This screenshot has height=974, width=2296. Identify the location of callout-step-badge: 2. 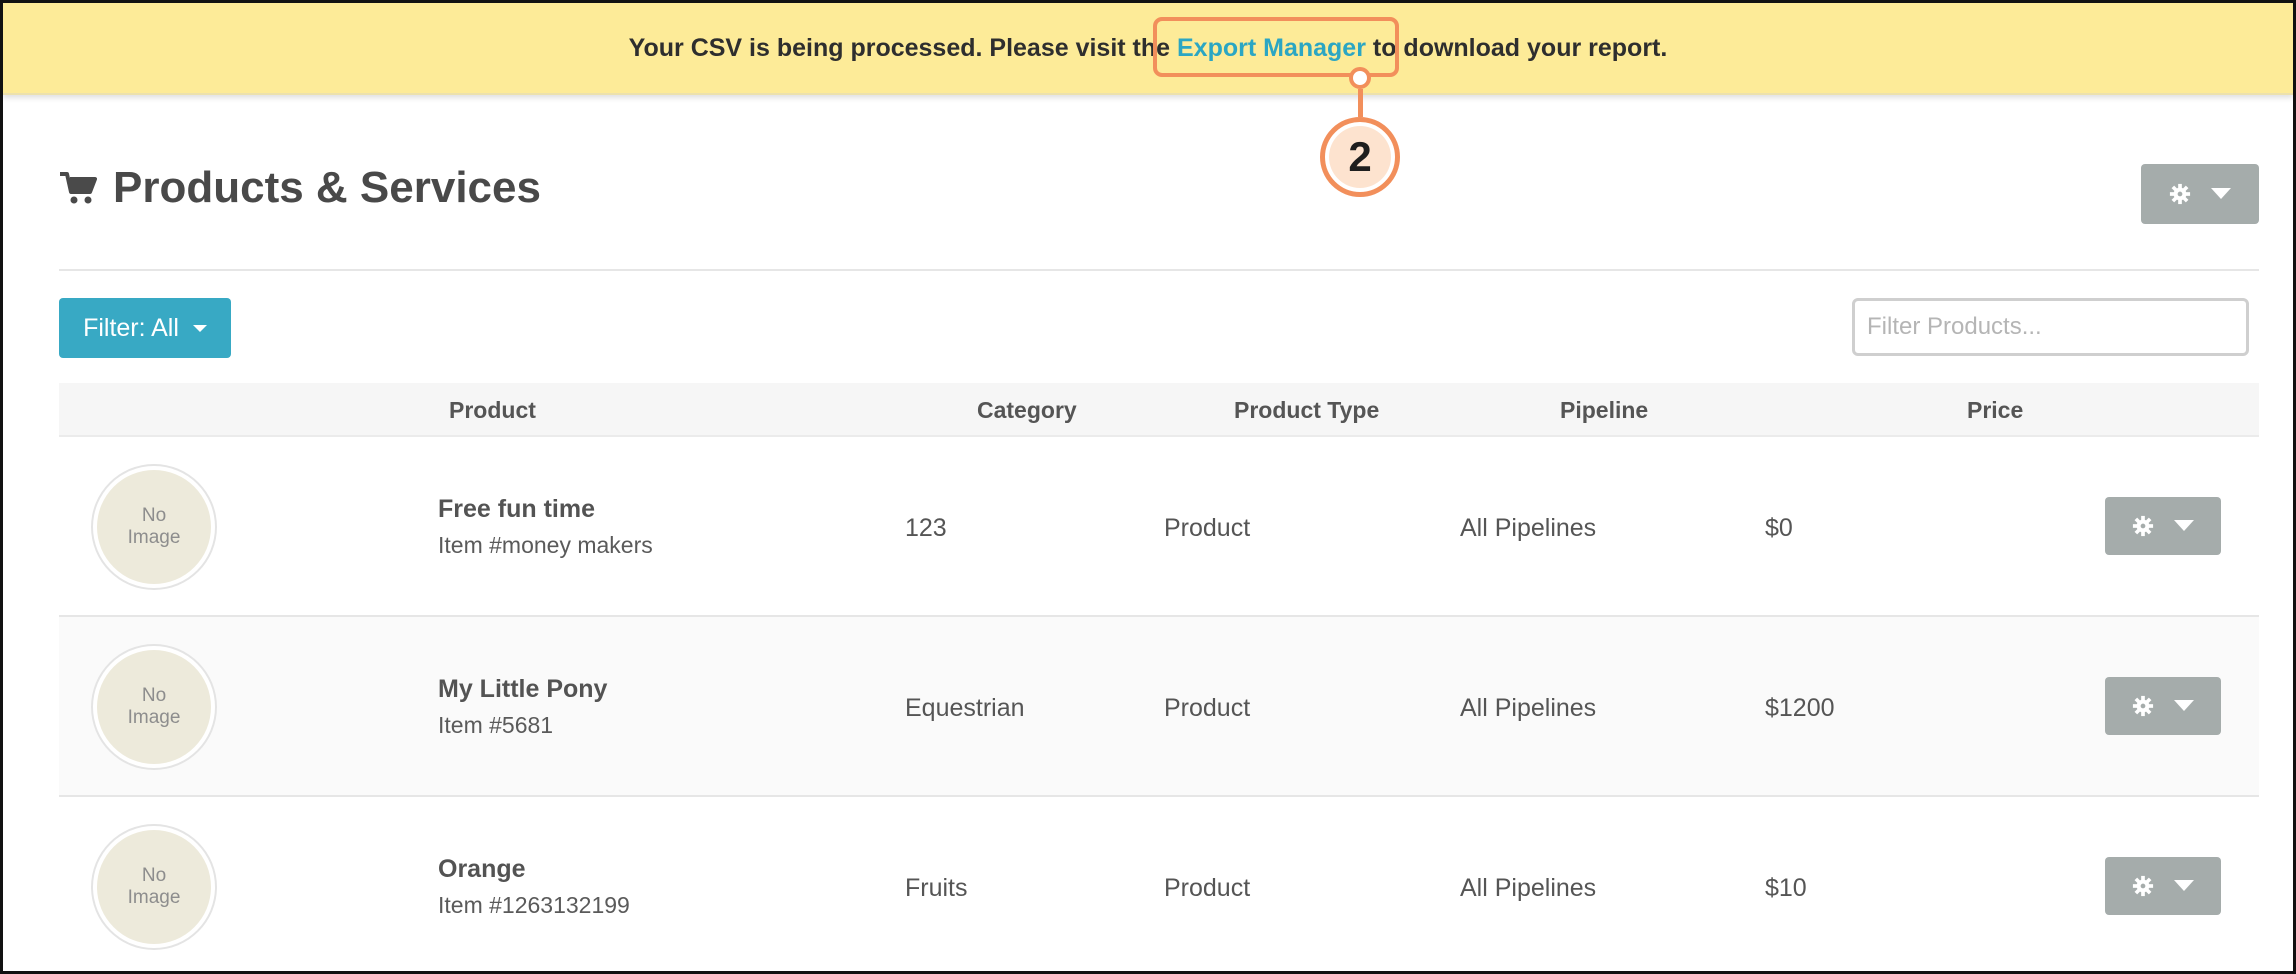
(1360, 157).